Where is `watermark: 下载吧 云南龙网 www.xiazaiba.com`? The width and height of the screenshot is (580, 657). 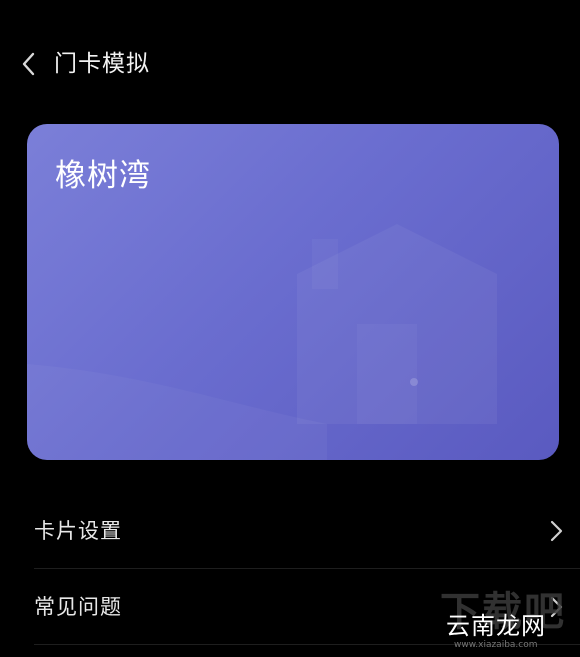 watermark: 下载吧 云南龙网 www.xiazaiba.com is located at coordinates (507, 621).